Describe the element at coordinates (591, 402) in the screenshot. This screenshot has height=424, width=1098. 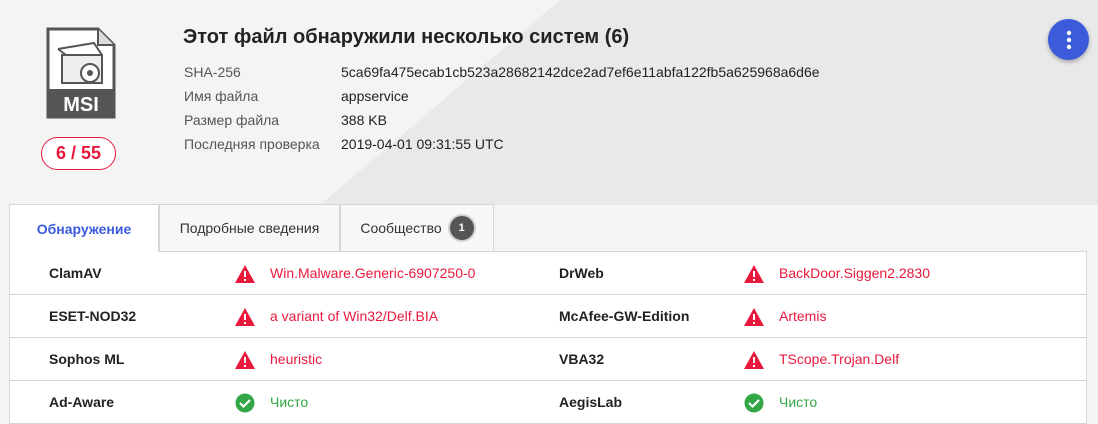
I see `engine-name: AegisLab` at that location.